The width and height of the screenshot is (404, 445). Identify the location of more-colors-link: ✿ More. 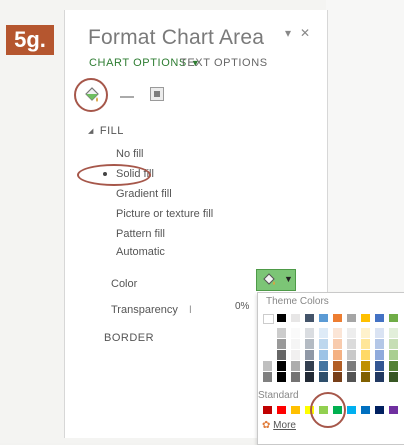
(279, 425).